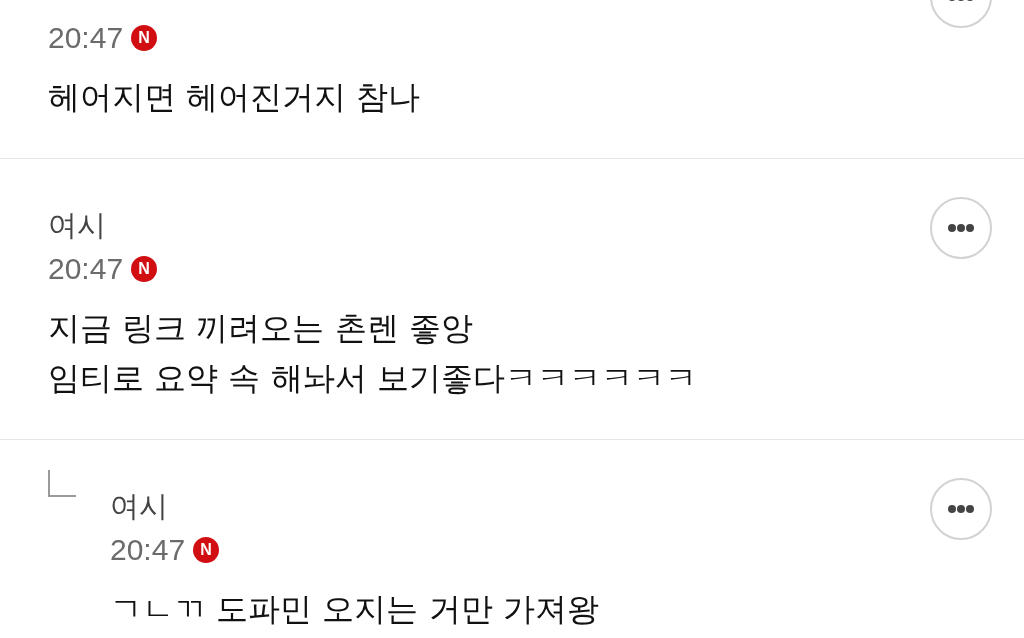  Describe the element at coordinates (355, 609) in the screenshot. I see `comment-text: ㄱㄴㄲ 도파민 오지는 거만 가져왕` at that location.